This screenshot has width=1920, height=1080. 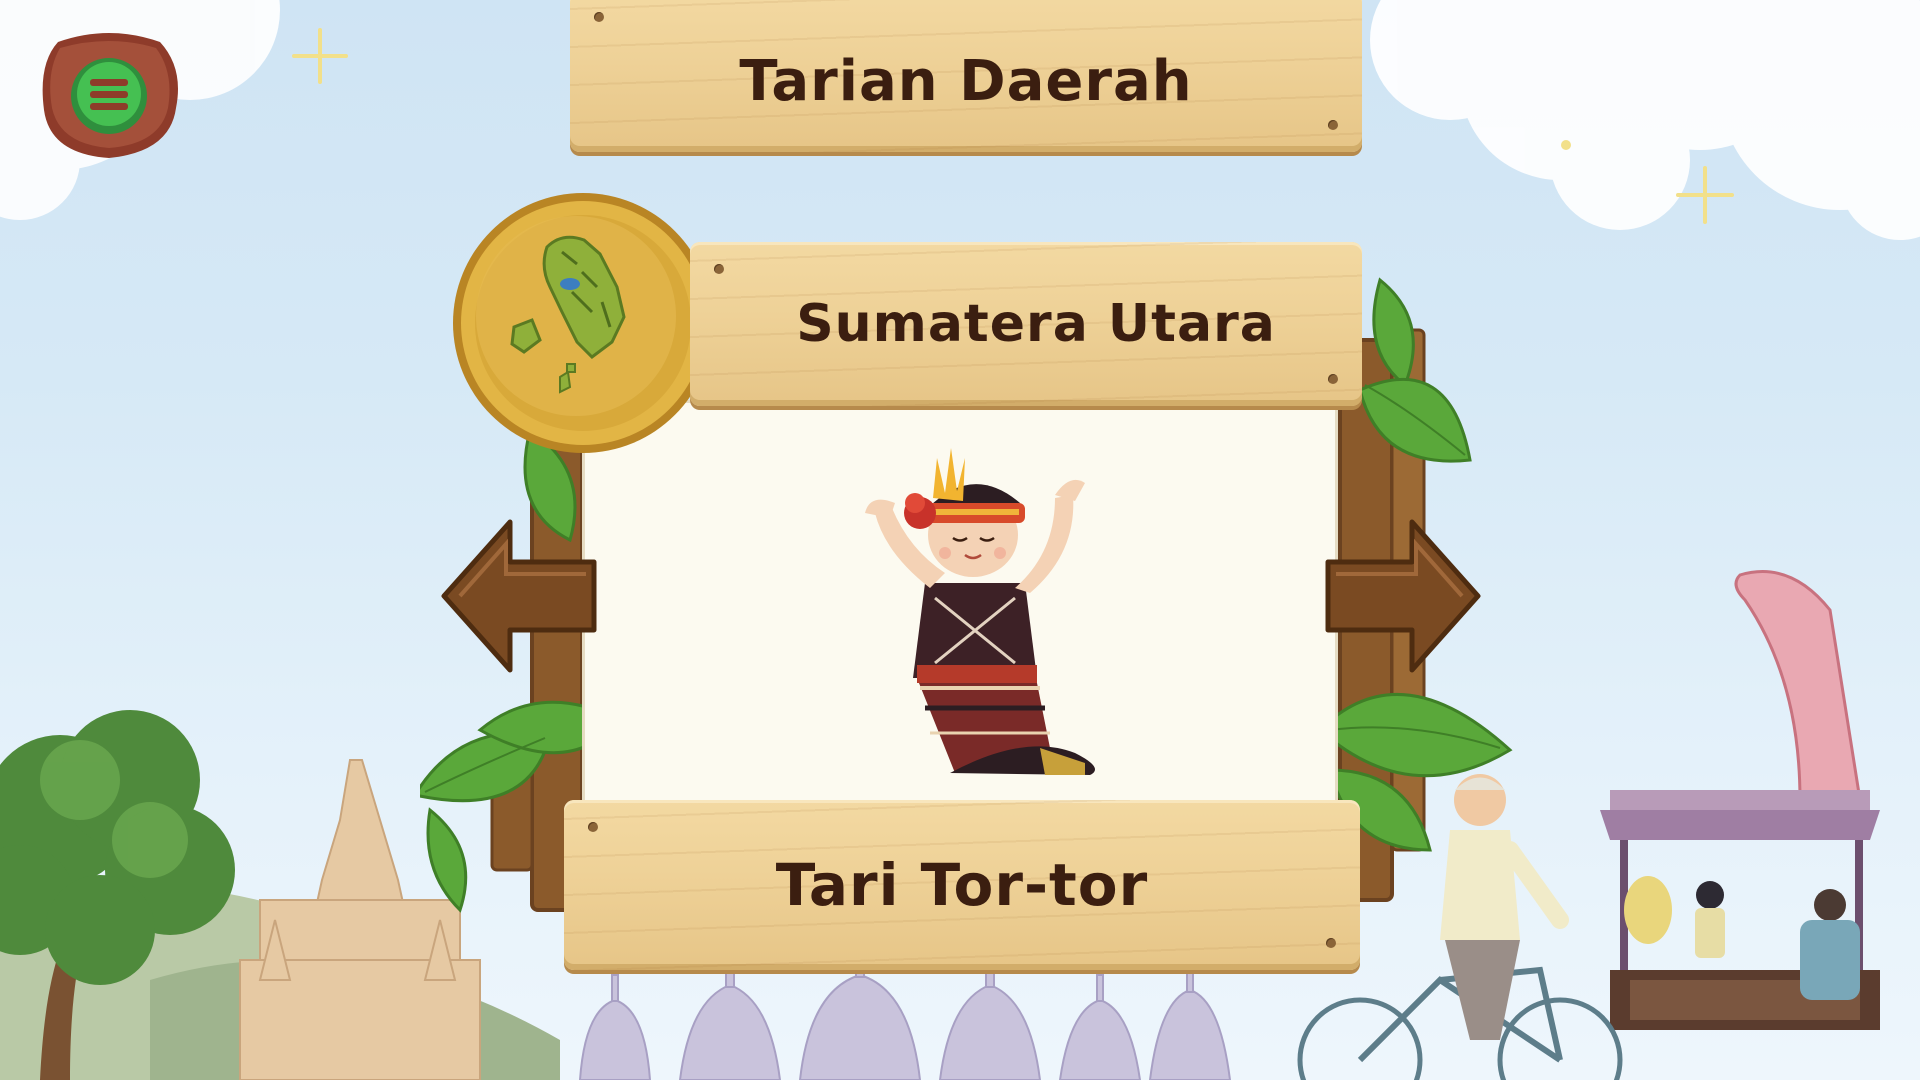 I want to click on arrow-left-icon, so click(x=519, y=596).